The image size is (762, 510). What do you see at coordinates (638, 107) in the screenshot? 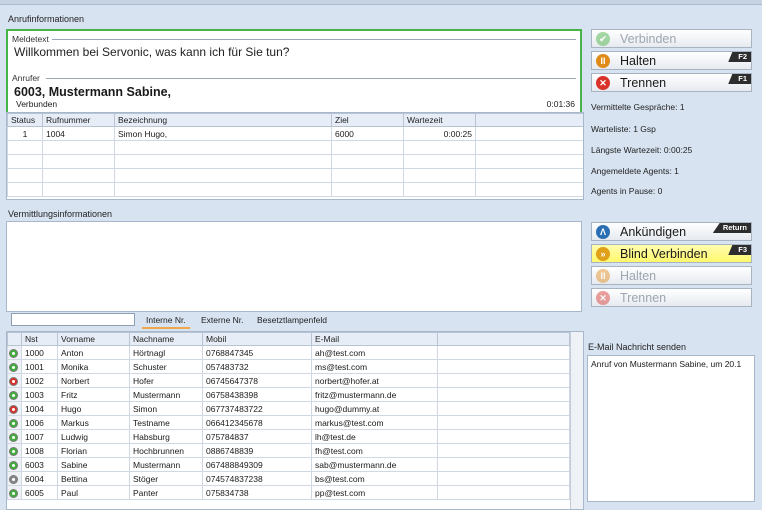
I see `stat-forwarded: Vermittelte Gespräche: 1` at bounding box center [638, 107].